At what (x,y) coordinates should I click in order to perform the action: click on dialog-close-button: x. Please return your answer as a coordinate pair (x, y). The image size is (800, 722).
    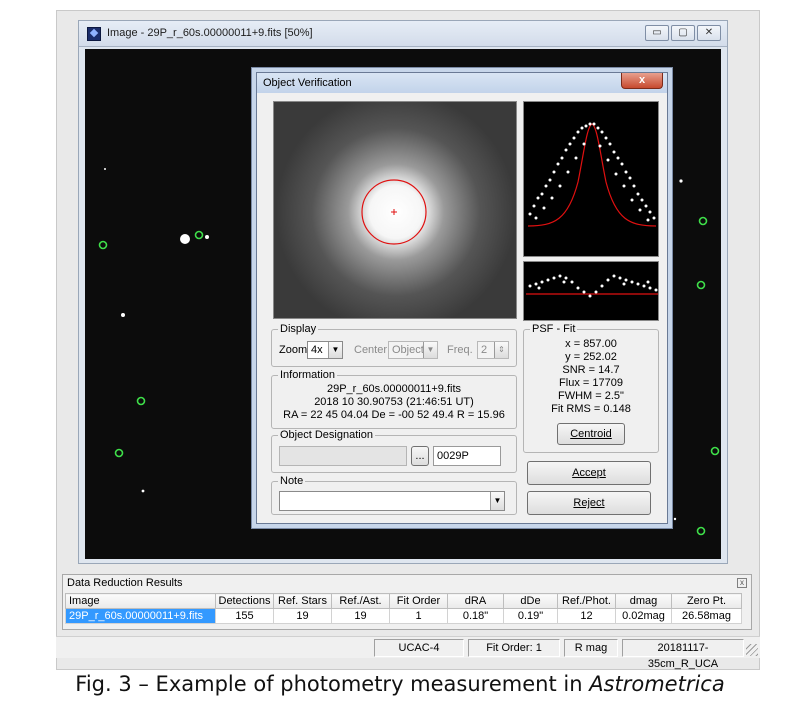
    Looking at the image, I should click on (642, 81).